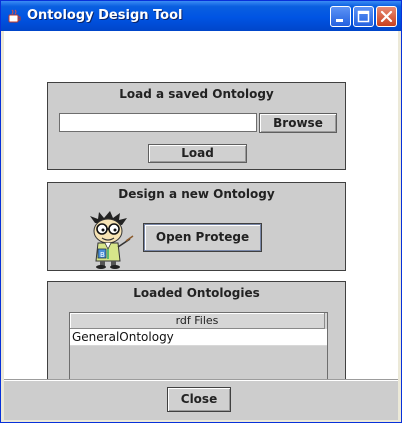 The width and height of the screenshot is (402, 423). I want to click on window-title: Ontology Design Tool, so click(105, 15).